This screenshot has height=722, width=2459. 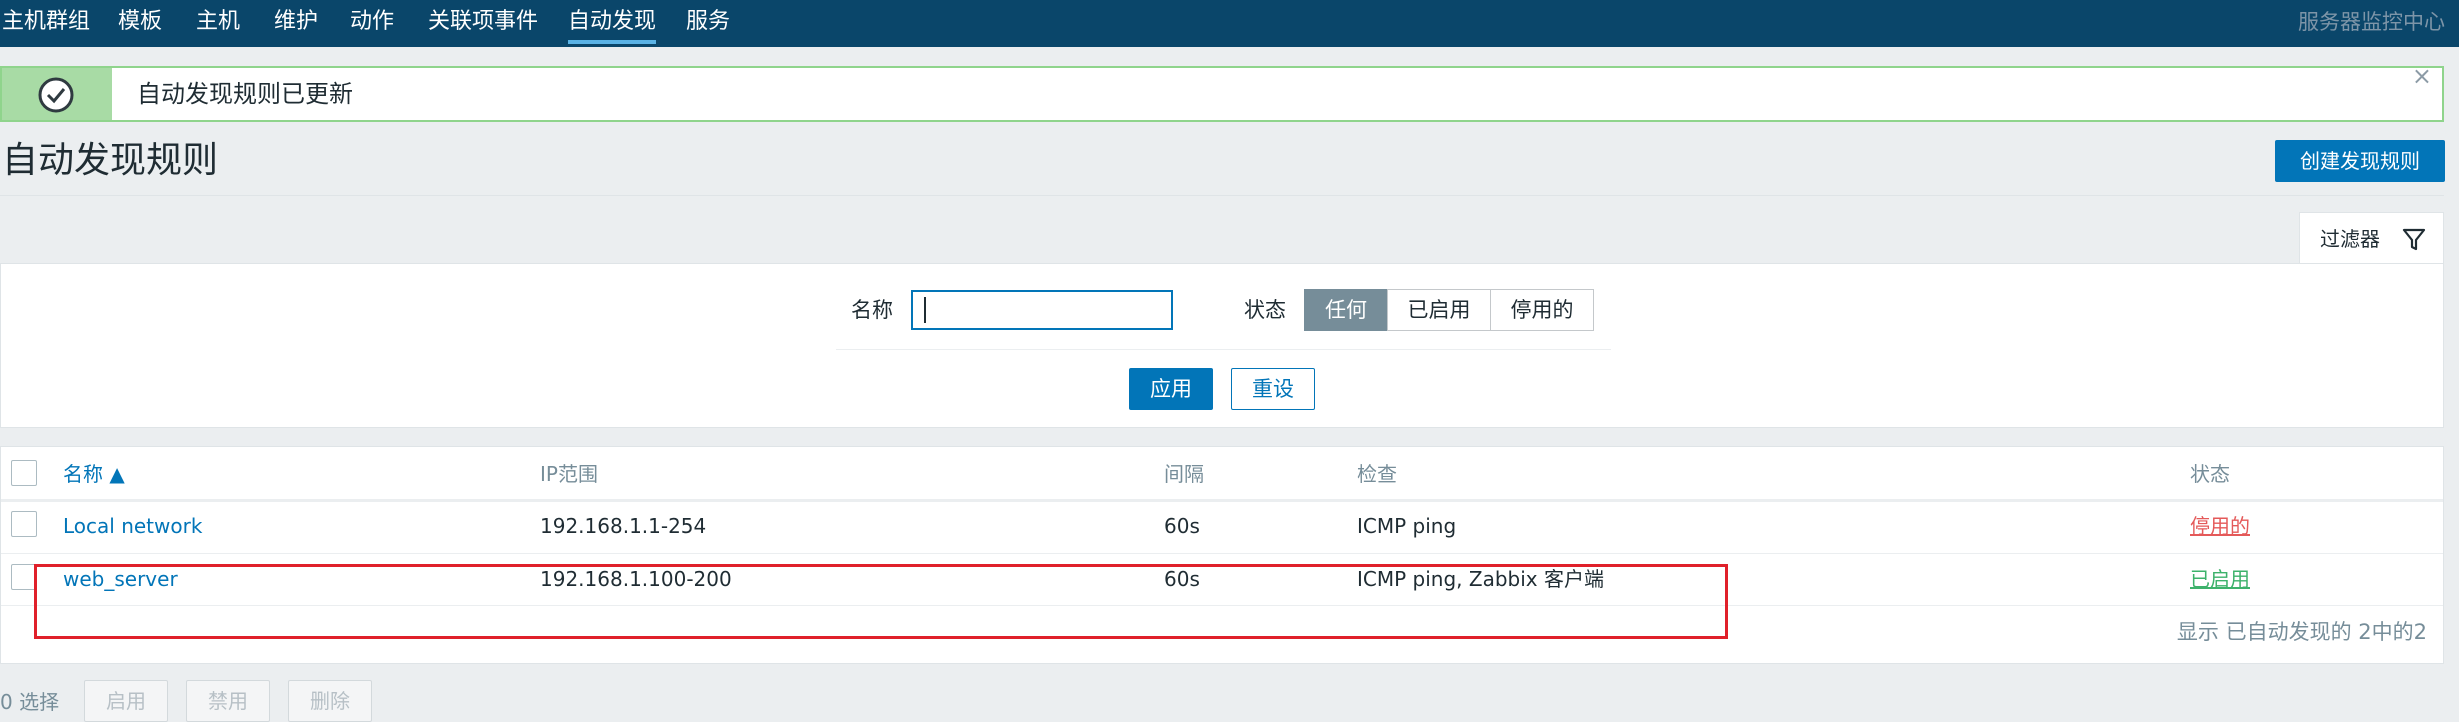 I want to click on filter-tab-label: 过滤器, so click(x=2350, y=239).